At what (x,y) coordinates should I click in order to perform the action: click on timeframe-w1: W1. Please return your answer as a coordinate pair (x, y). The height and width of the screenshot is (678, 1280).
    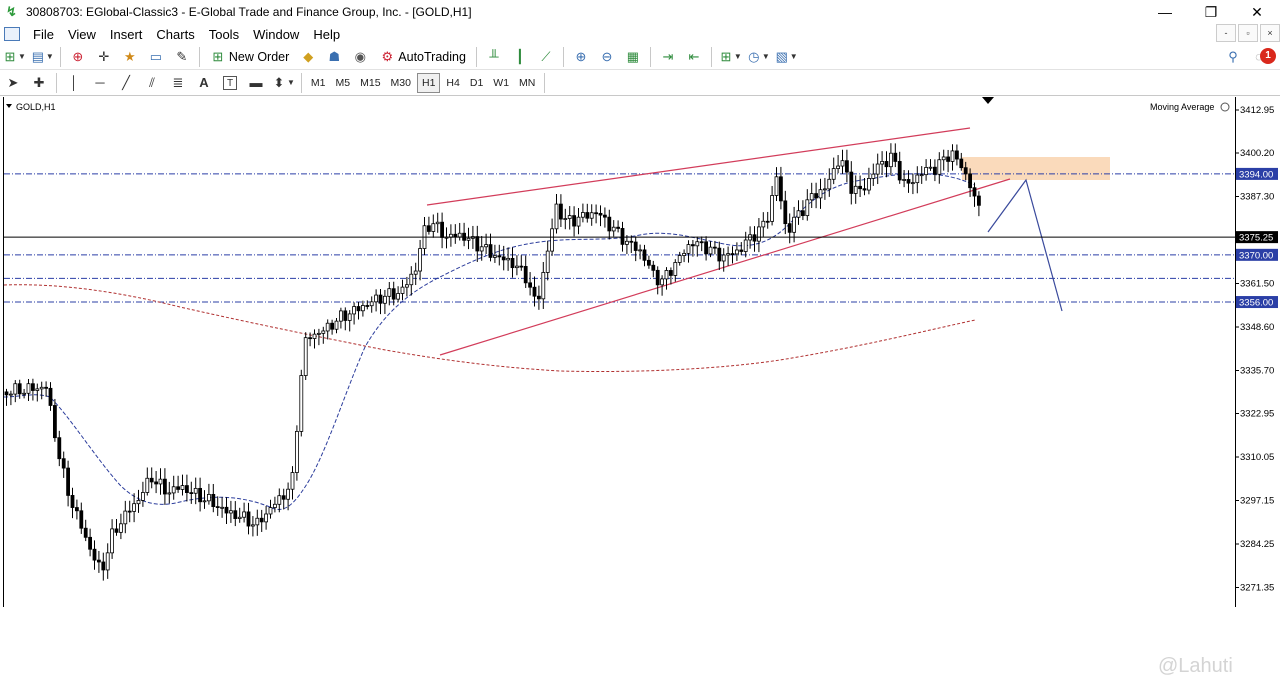
    Looking at the image, I should click on (501, 83).